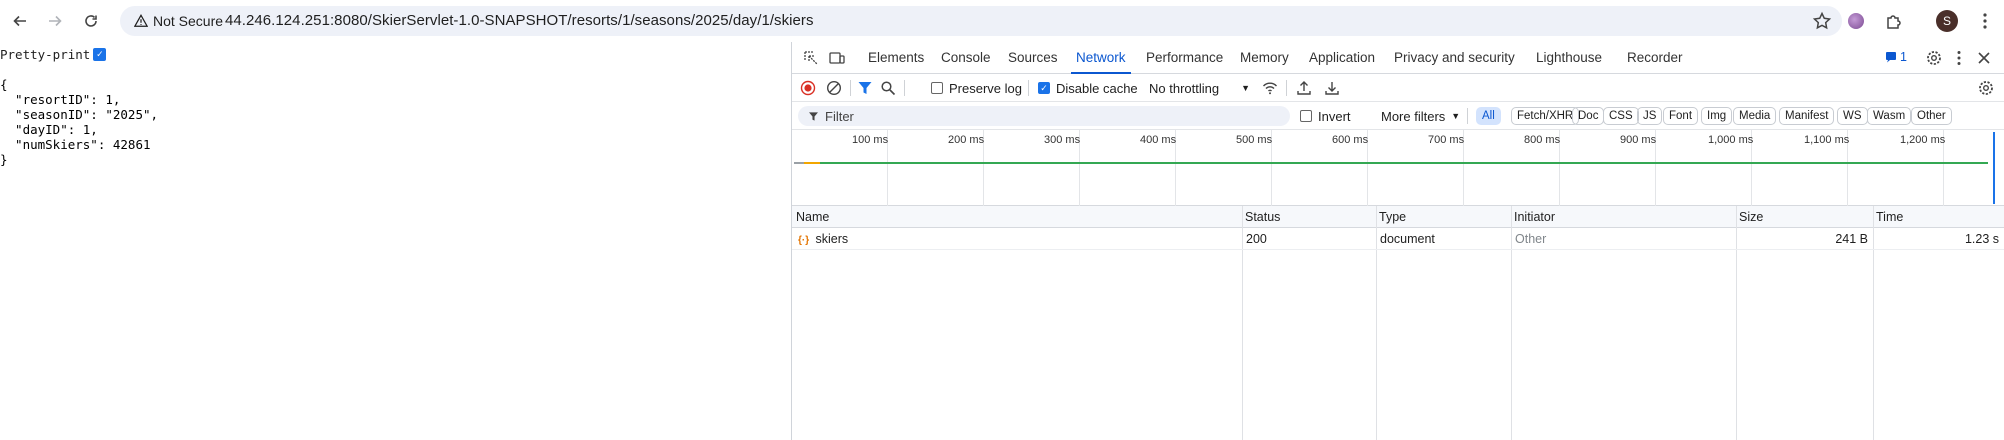  Describe the element at coordinates (1184, 58) in the screenshot. I see `tab-performance: Performance` at that location.